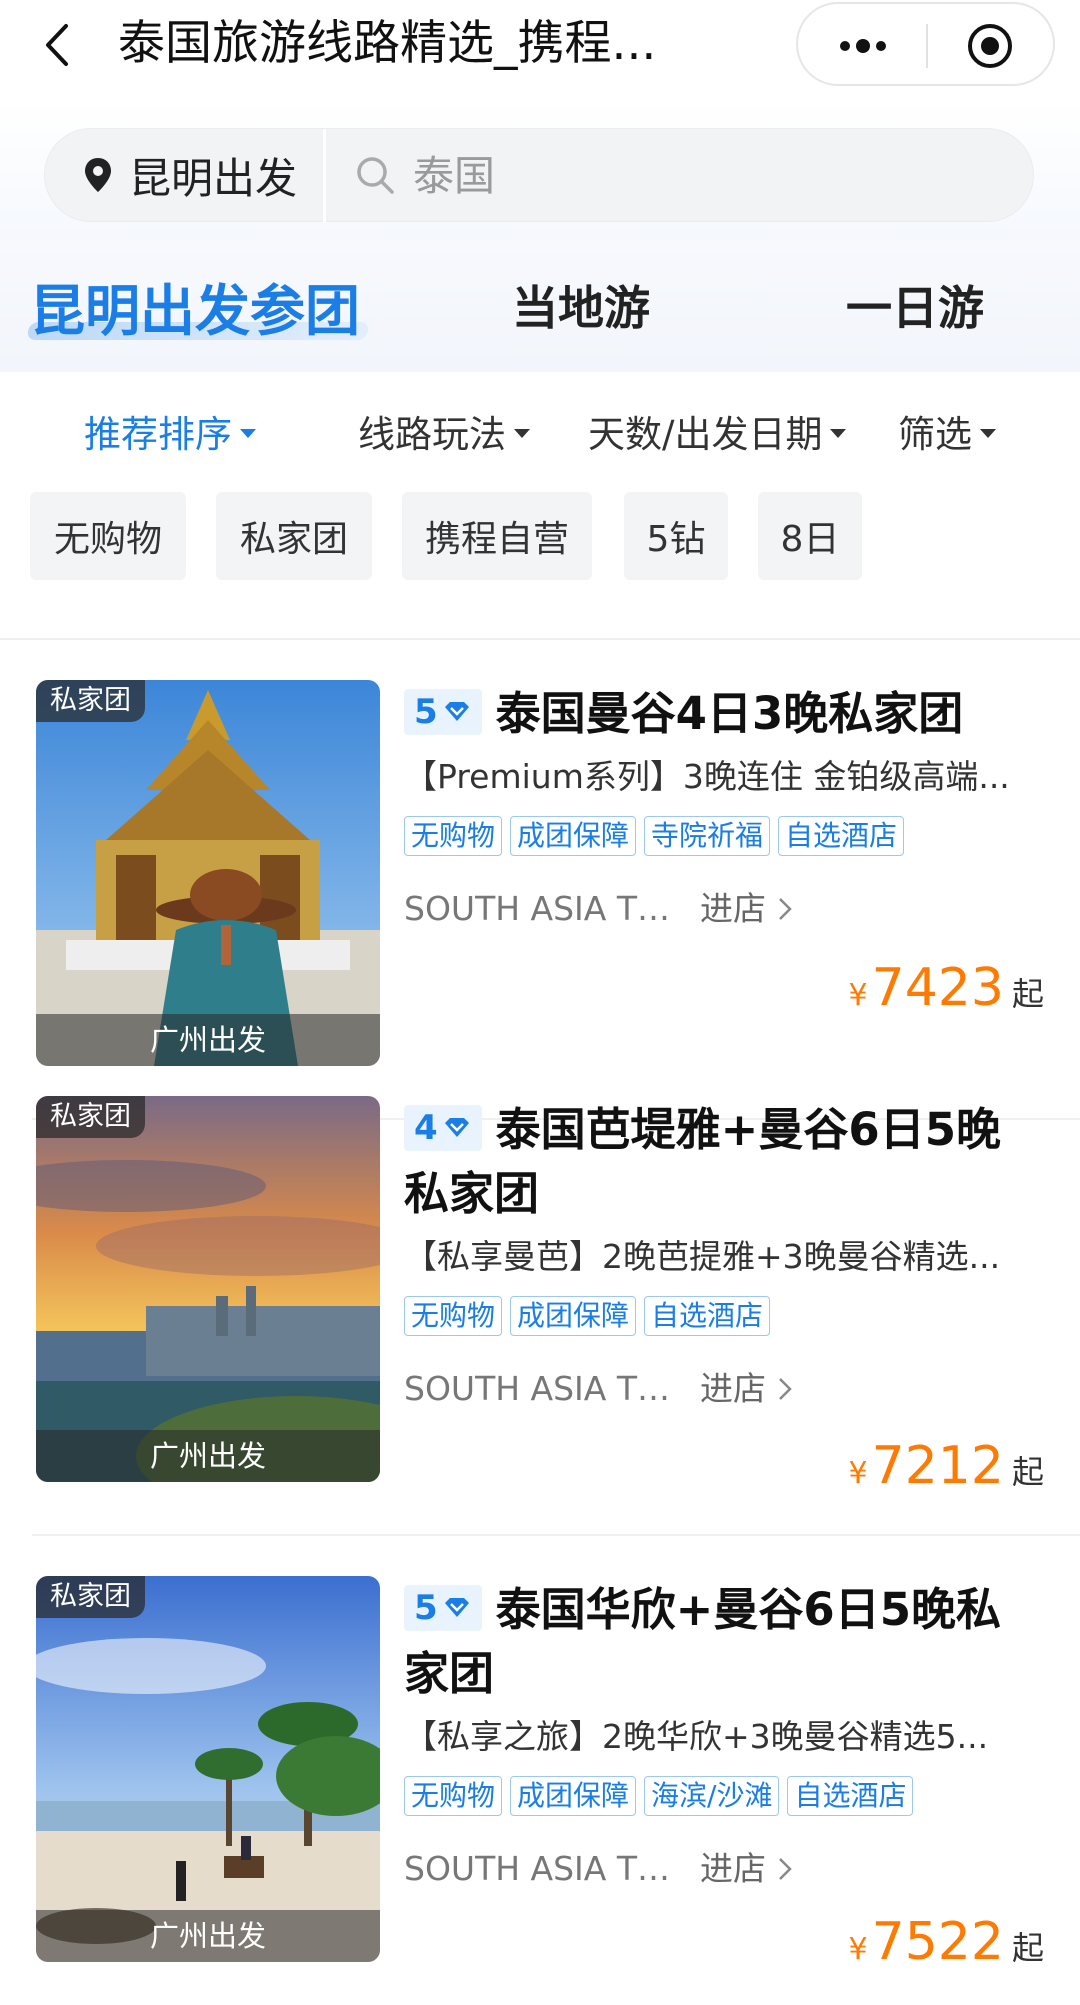 This screenshot has width=1080, height=2005. Describe the element at coordinates (294, 536) in the screenshot. I see `chip-private-group: 私家团` at that location.